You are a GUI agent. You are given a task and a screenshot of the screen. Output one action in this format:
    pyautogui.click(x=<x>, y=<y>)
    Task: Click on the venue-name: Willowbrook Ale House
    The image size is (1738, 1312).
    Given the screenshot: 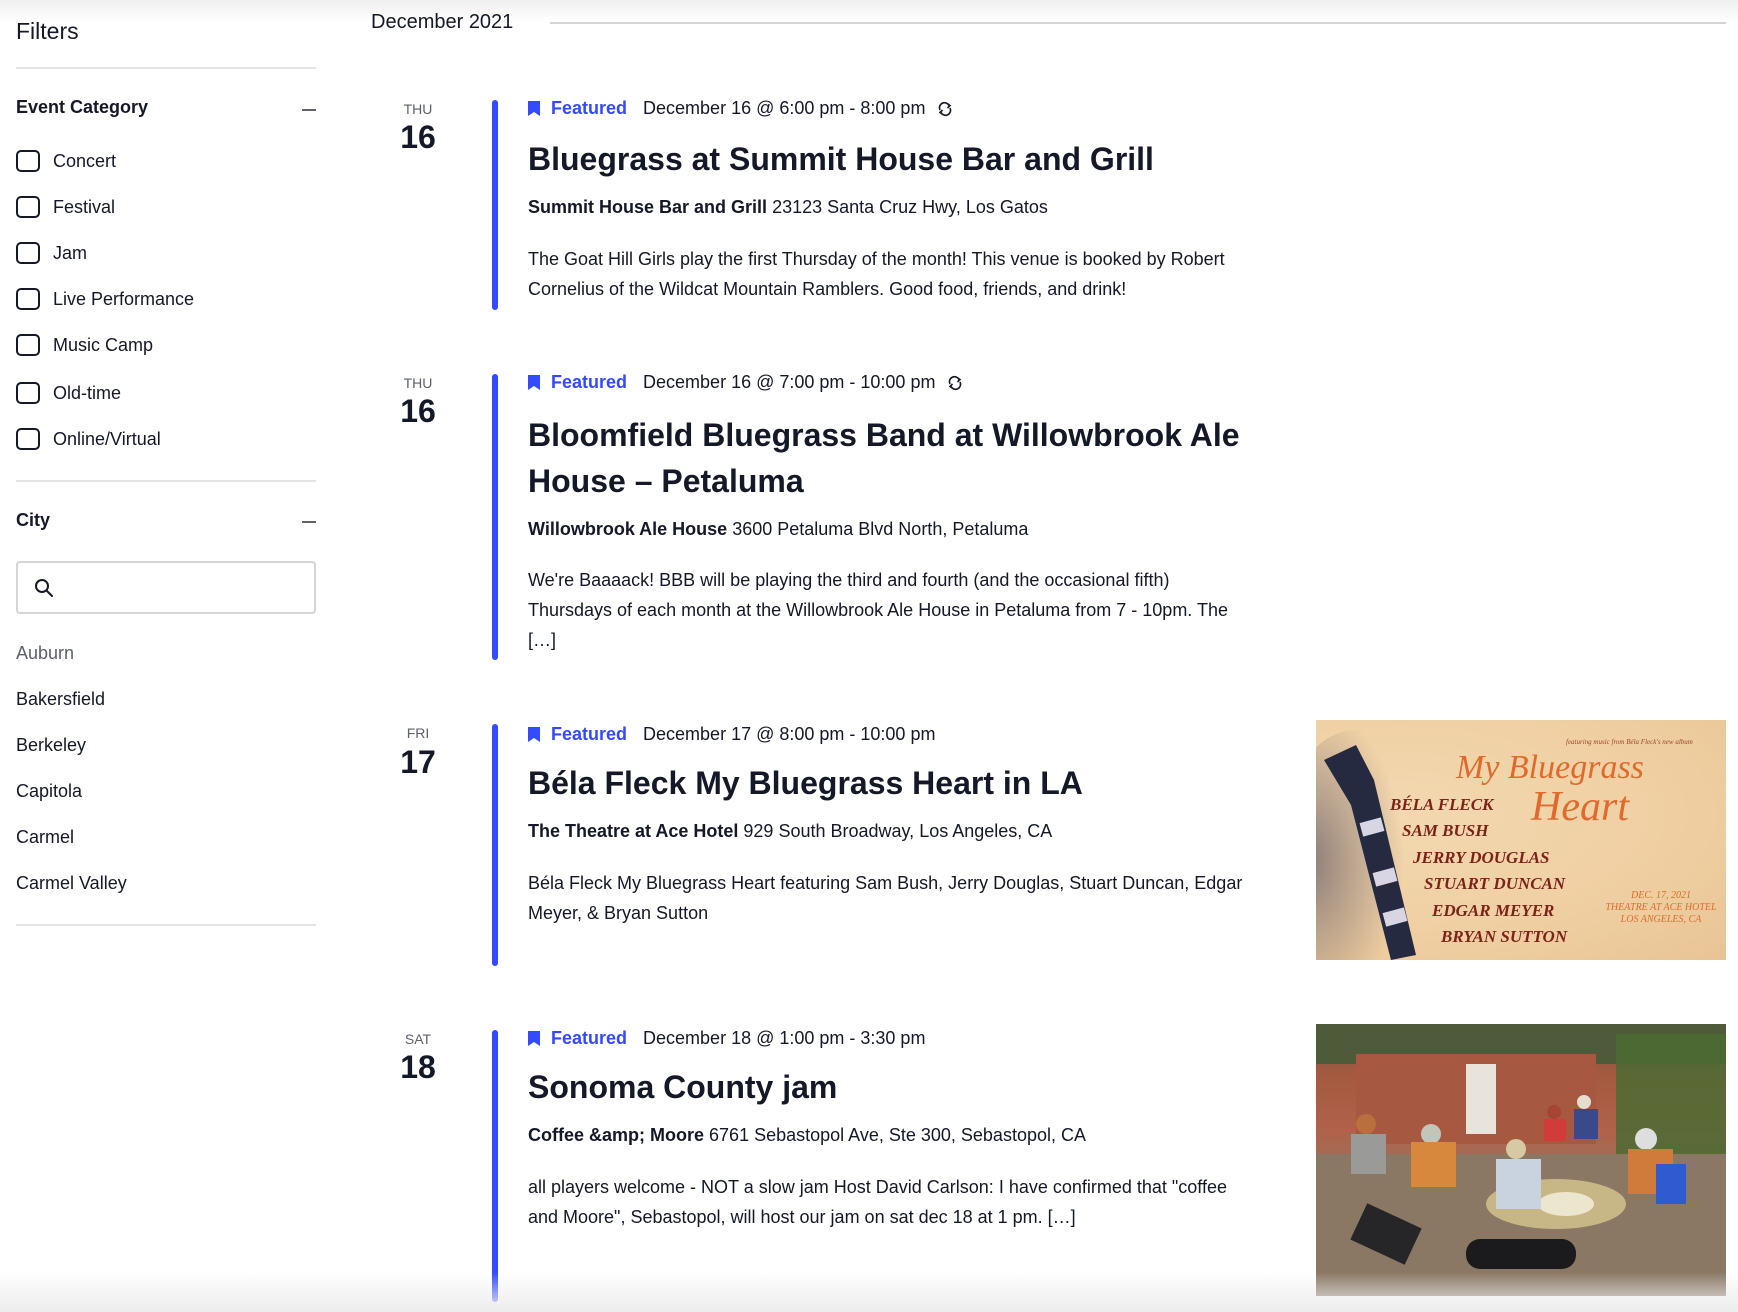 What is the action you would take?
    pyautogui.click(x=628, y=529)
    